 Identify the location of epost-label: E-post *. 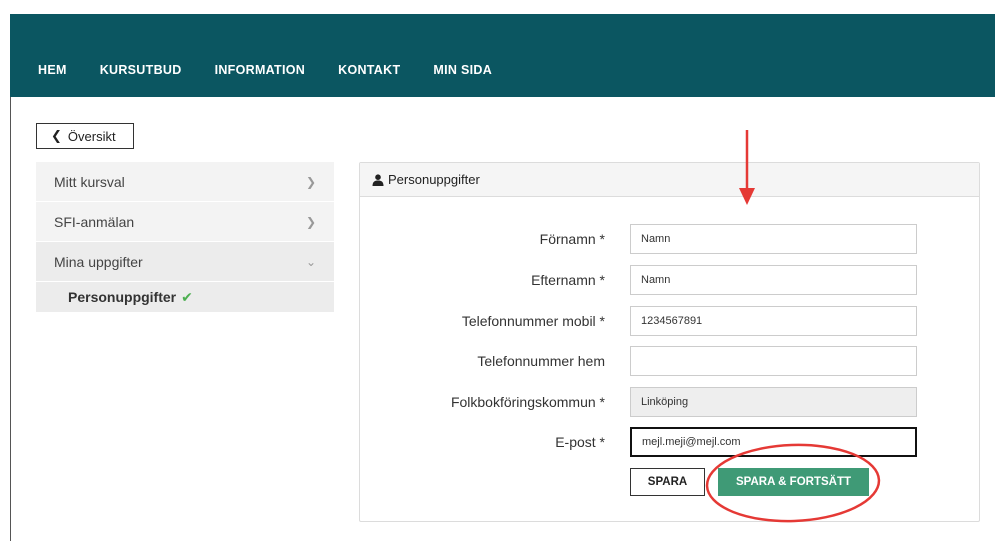
(580, 442).